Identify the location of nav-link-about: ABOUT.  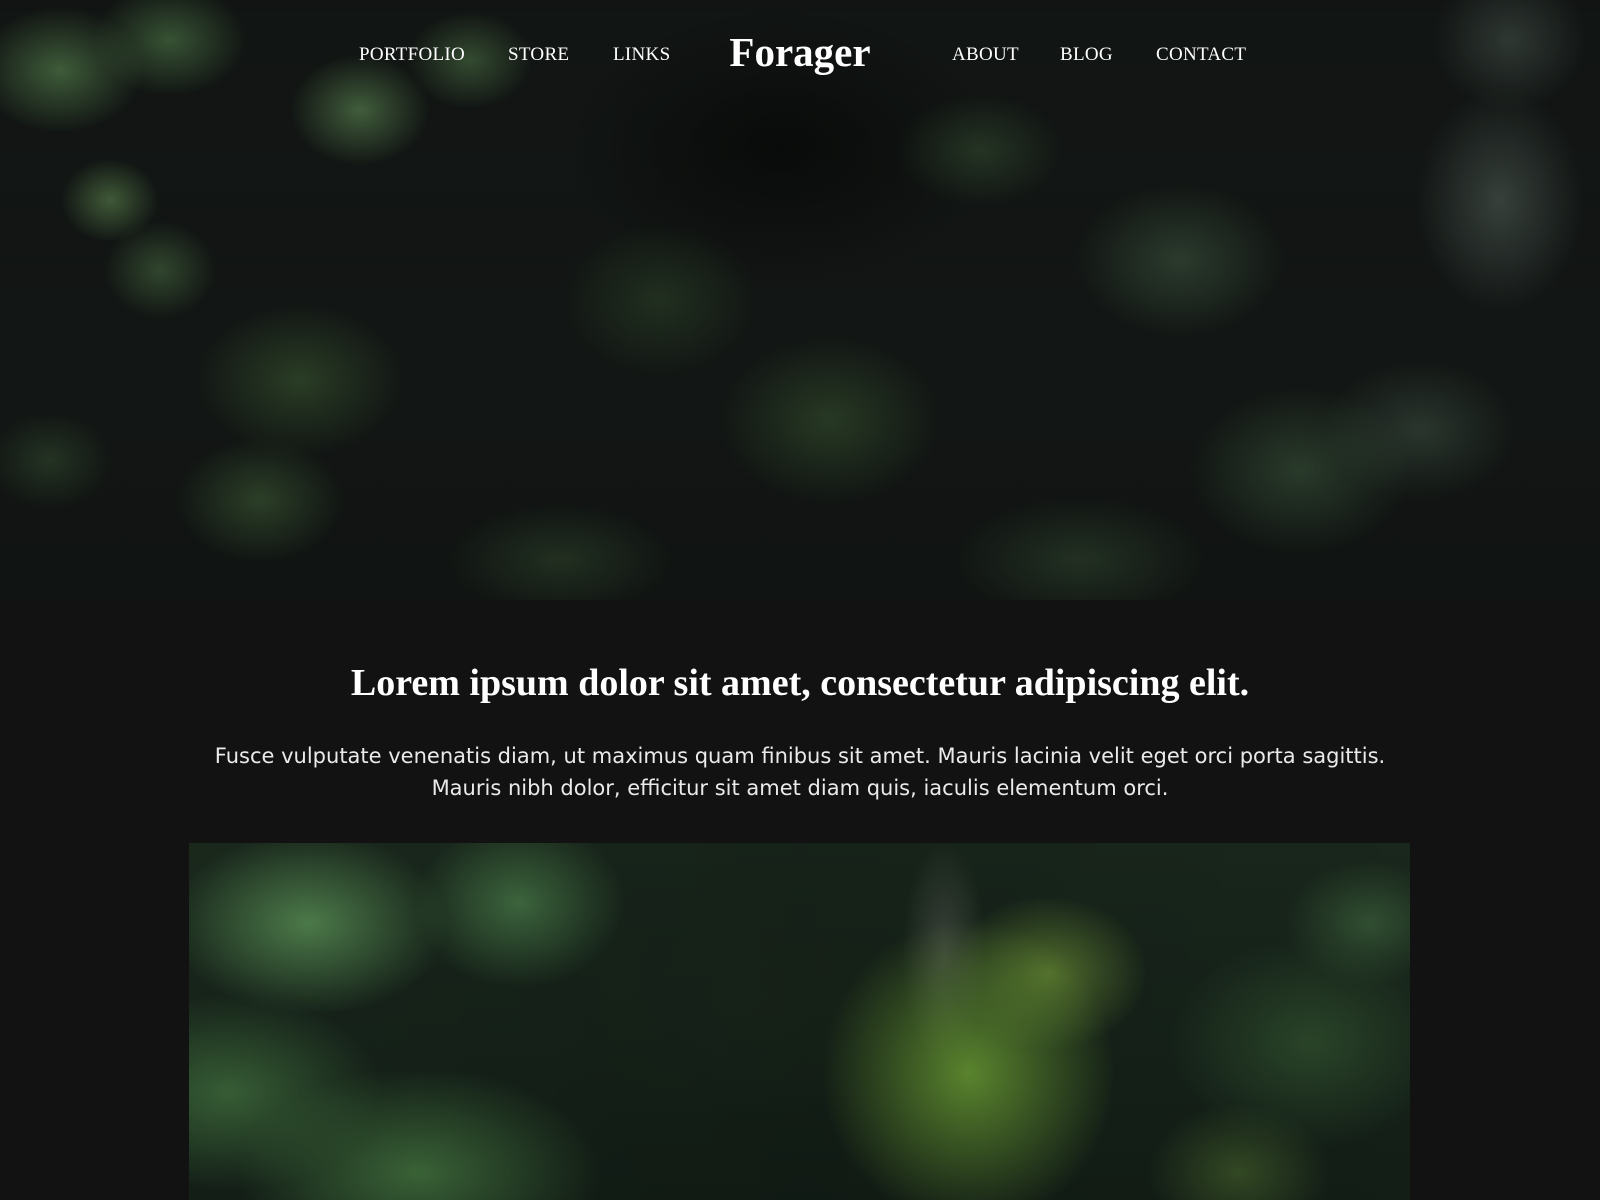
(985, 55).